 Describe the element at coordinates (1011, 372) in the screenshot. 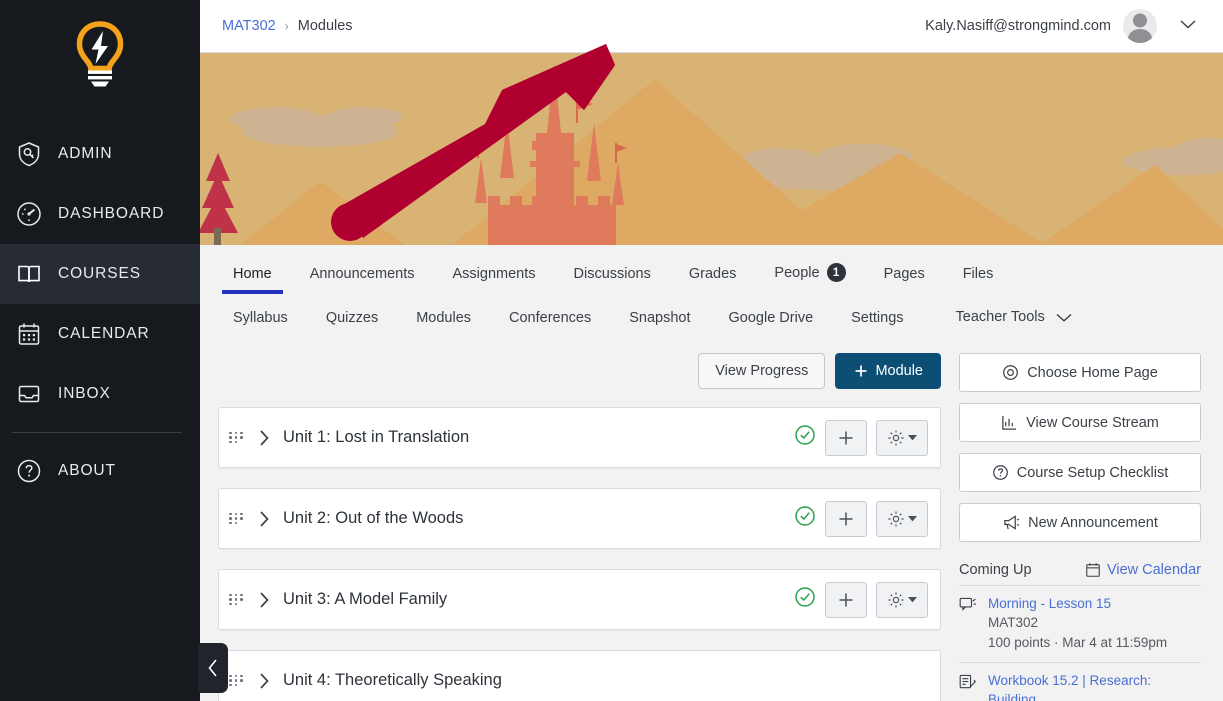

I see `target-icon` at that location.